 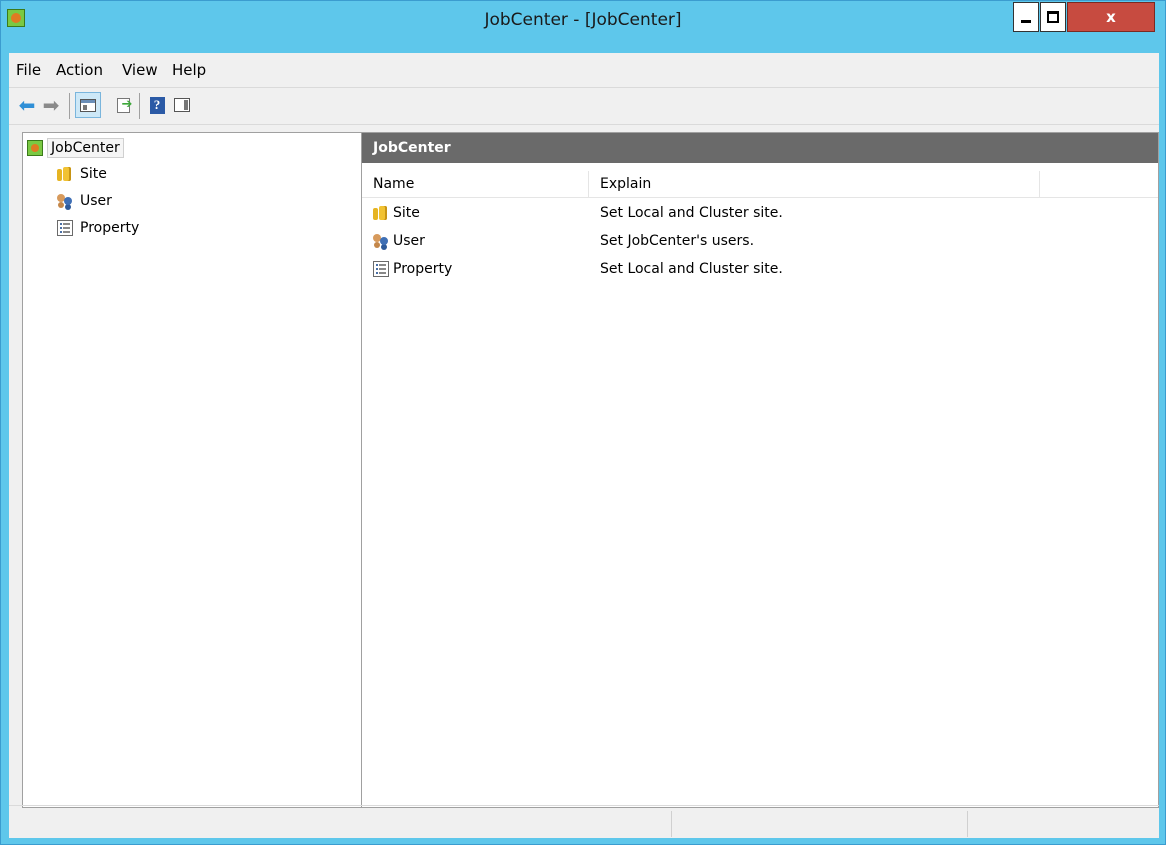 I want to click on result-pane-header: JobCenter, so click(x=760, y=148).